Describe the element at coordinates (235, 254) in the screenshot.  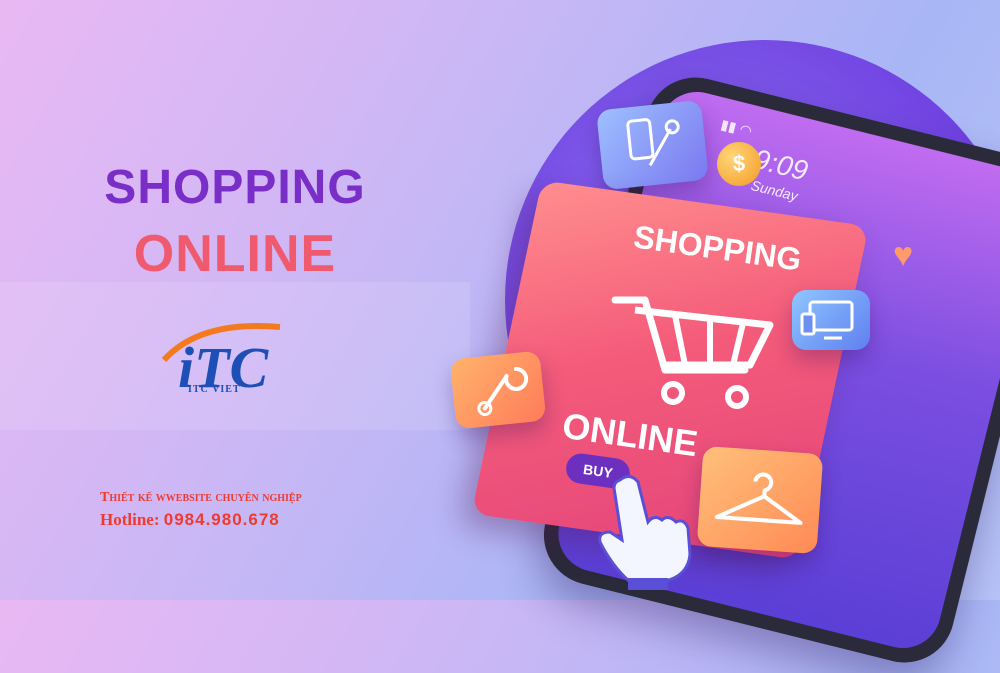
I see `headline-online: ONLINE` at that location.